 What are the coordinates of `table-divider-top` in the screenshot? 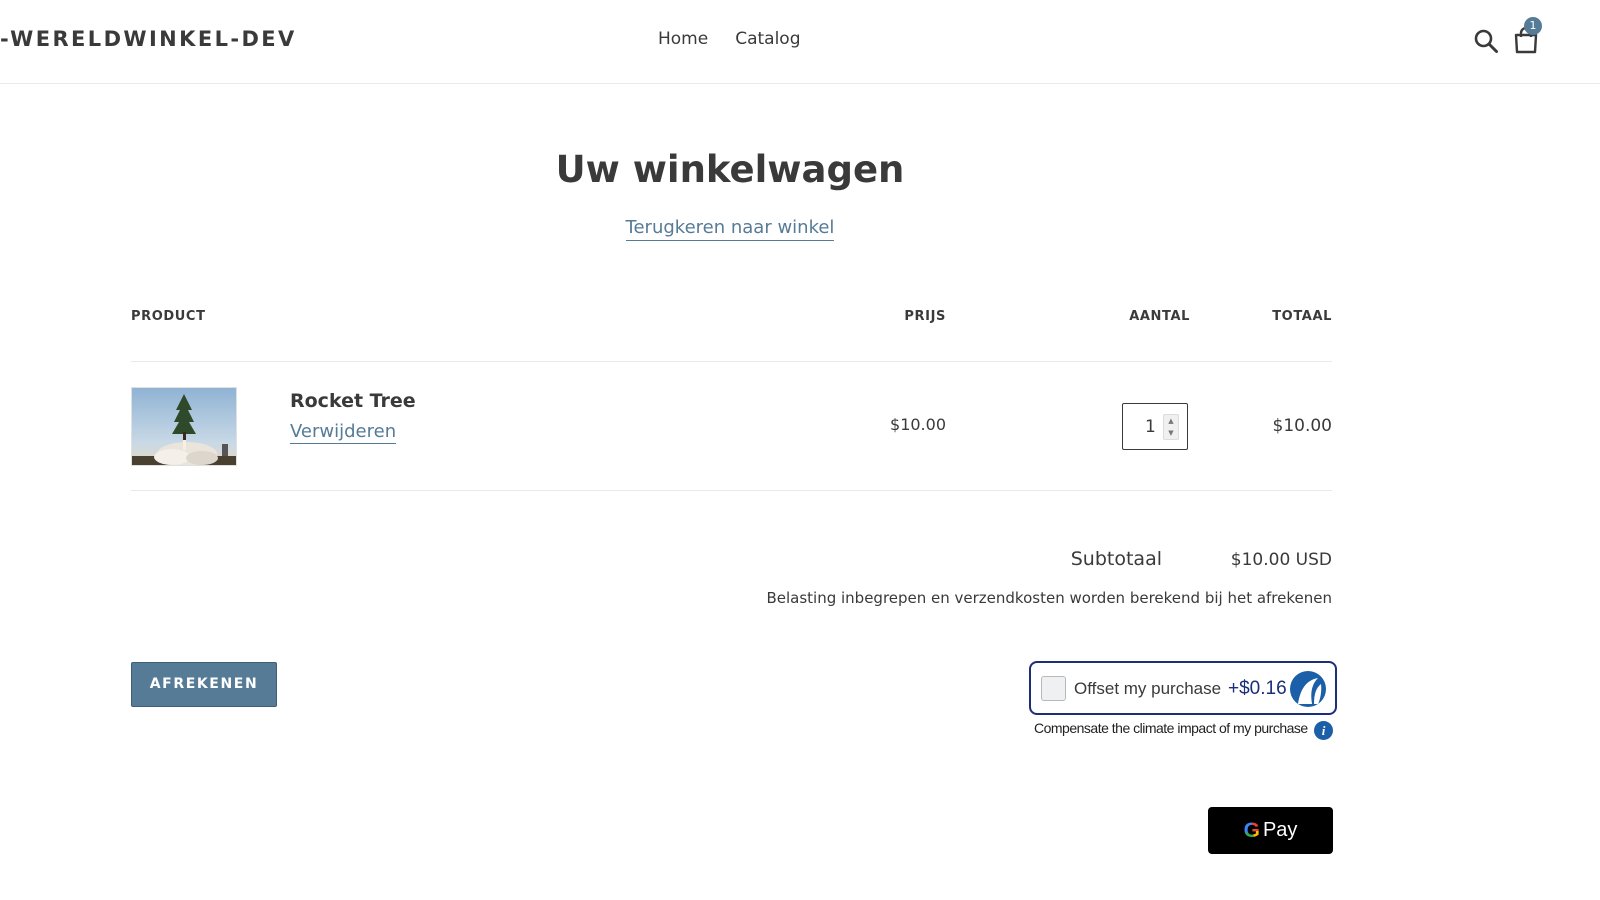 It's located at (731, 361).